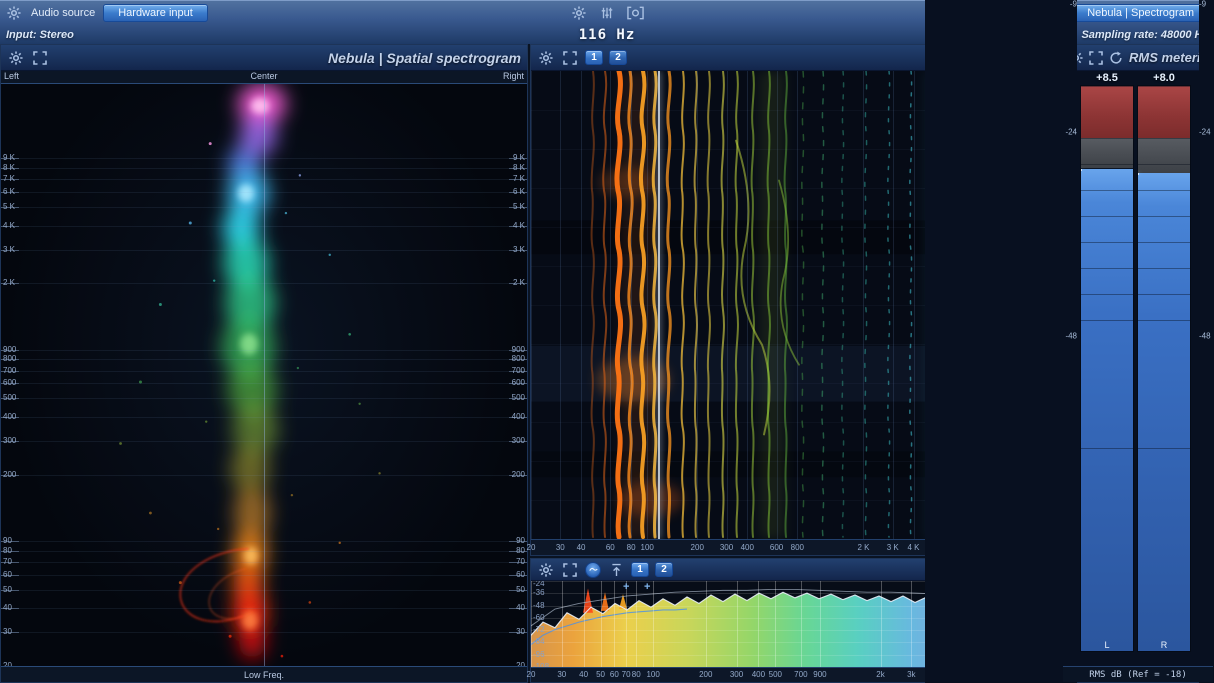  I want to click on low-freq-label: Low Freq., so click(264, 674).